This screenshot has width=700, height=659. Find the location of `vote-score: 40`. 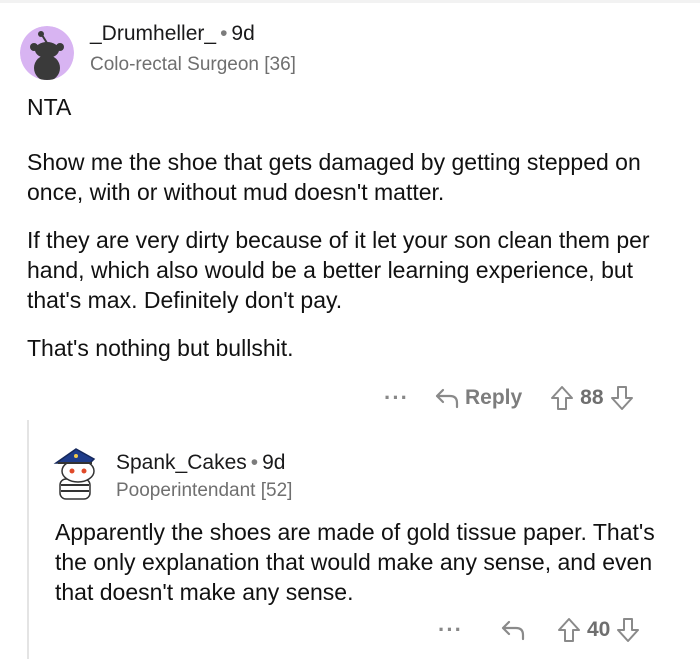

vote-score: 40 is located at coordinates (598, 629).